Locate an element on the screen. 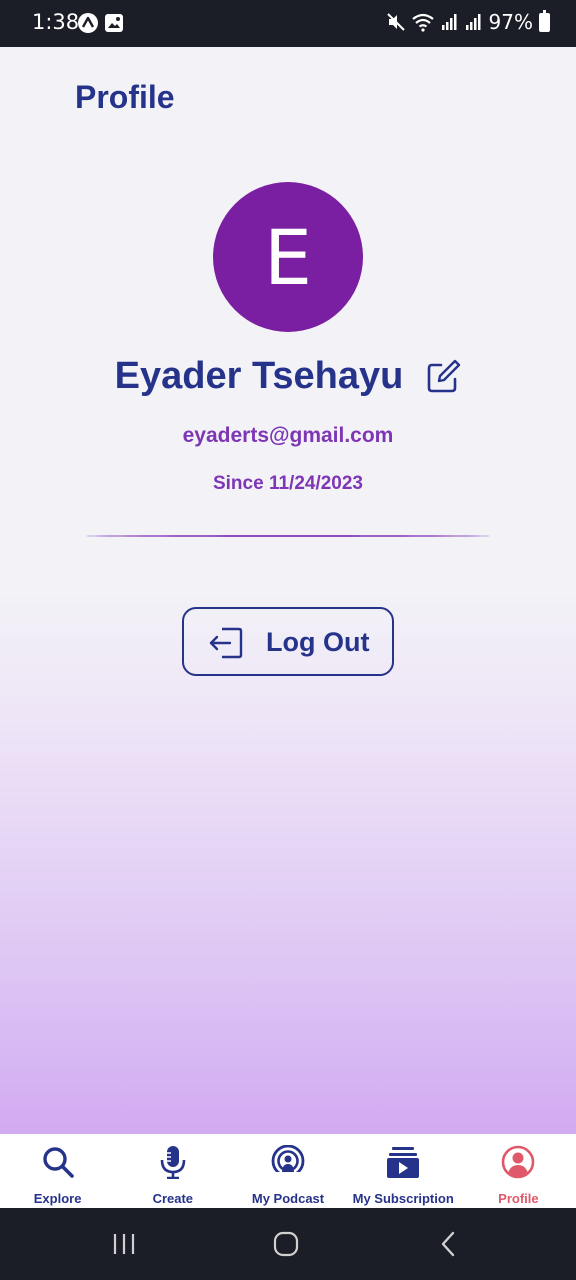 This screenshot has height=1280, width=576. search-icon is located at coordinates (58, 1162).